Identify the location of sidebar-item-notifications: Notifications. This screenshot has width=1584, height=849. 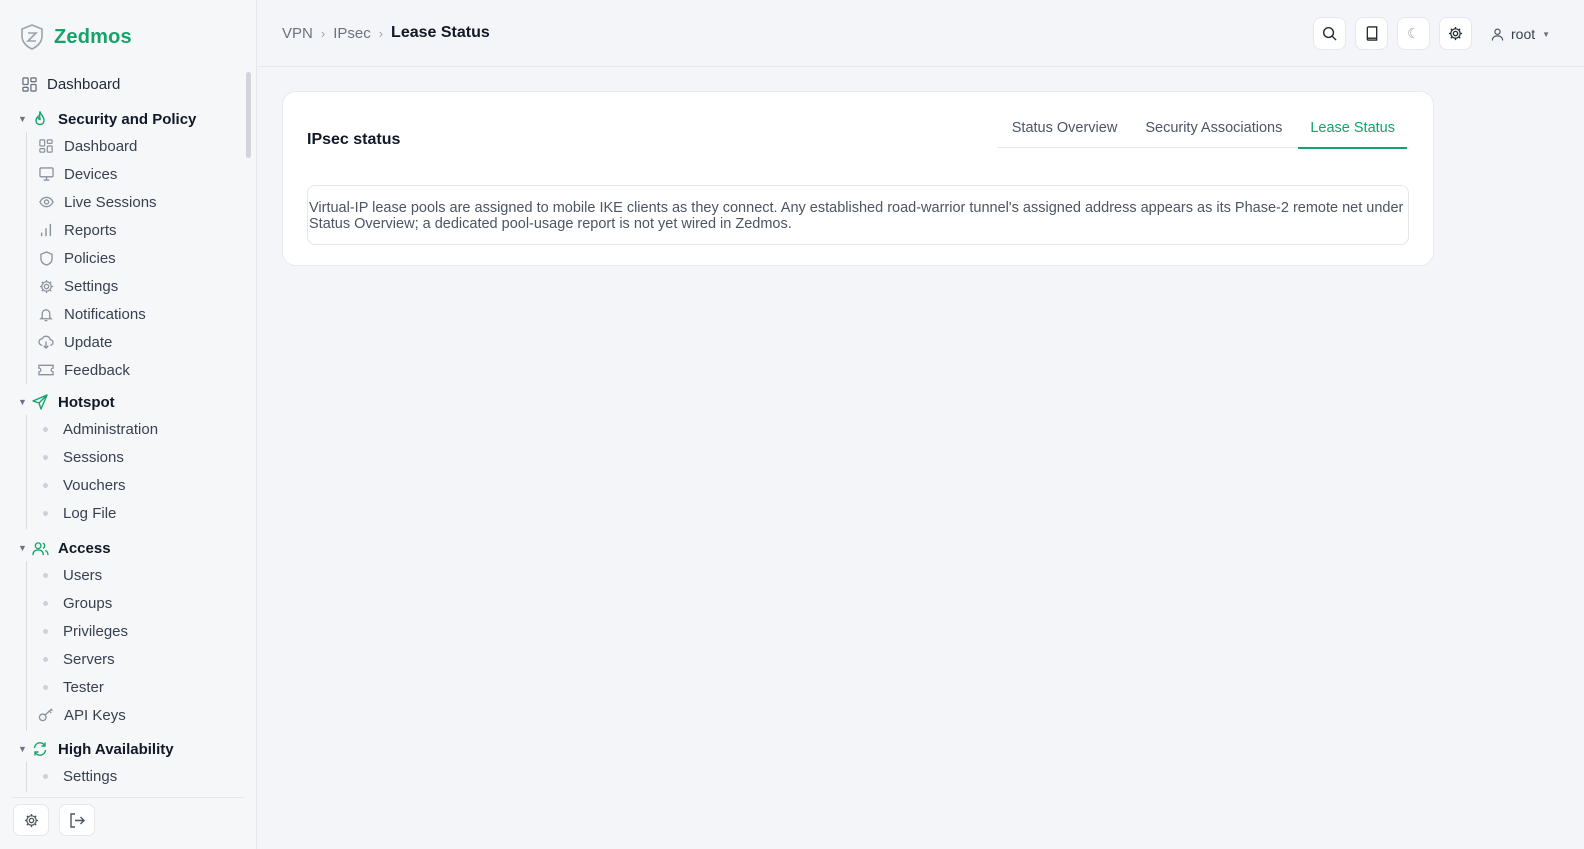
(92, 314).